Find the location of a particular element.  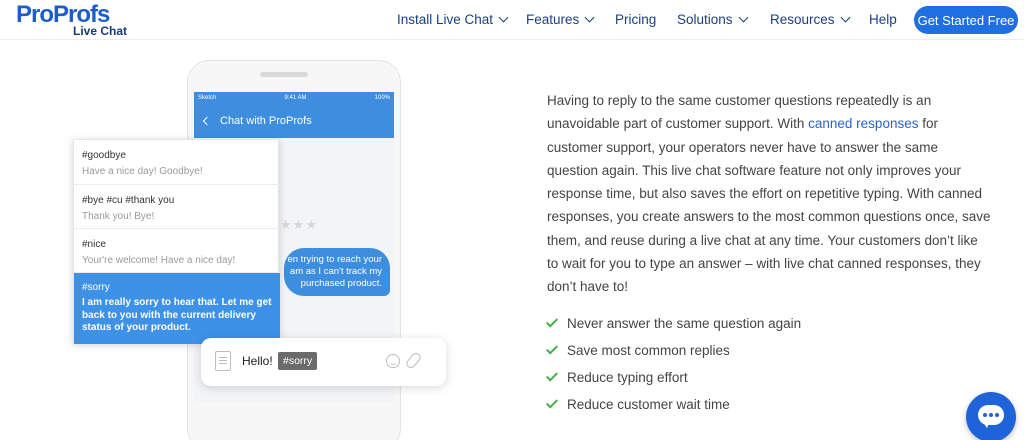

chat-widget-icon is located at coordinates (991, 416).